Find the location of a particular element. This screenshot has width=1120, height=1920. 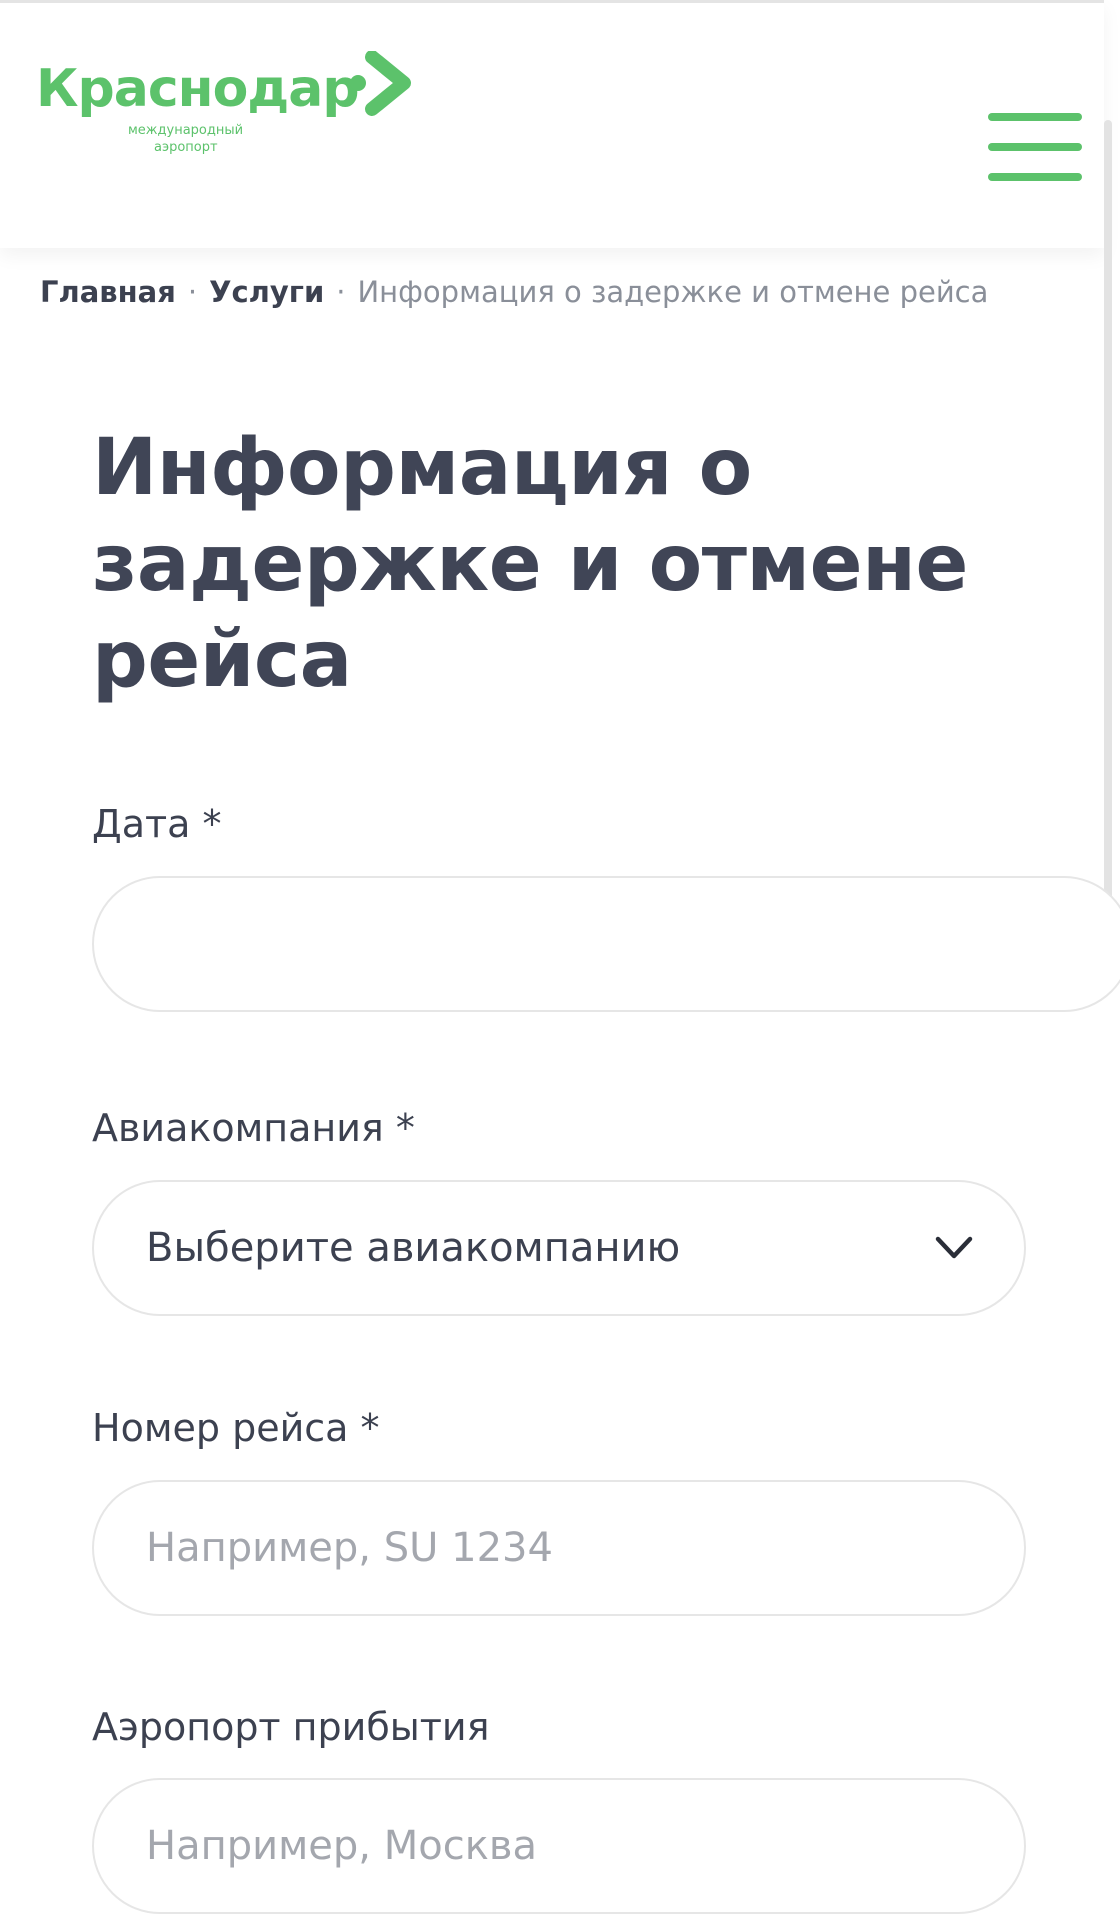

chevron-down-icon is located at coordinates (954, 1247).